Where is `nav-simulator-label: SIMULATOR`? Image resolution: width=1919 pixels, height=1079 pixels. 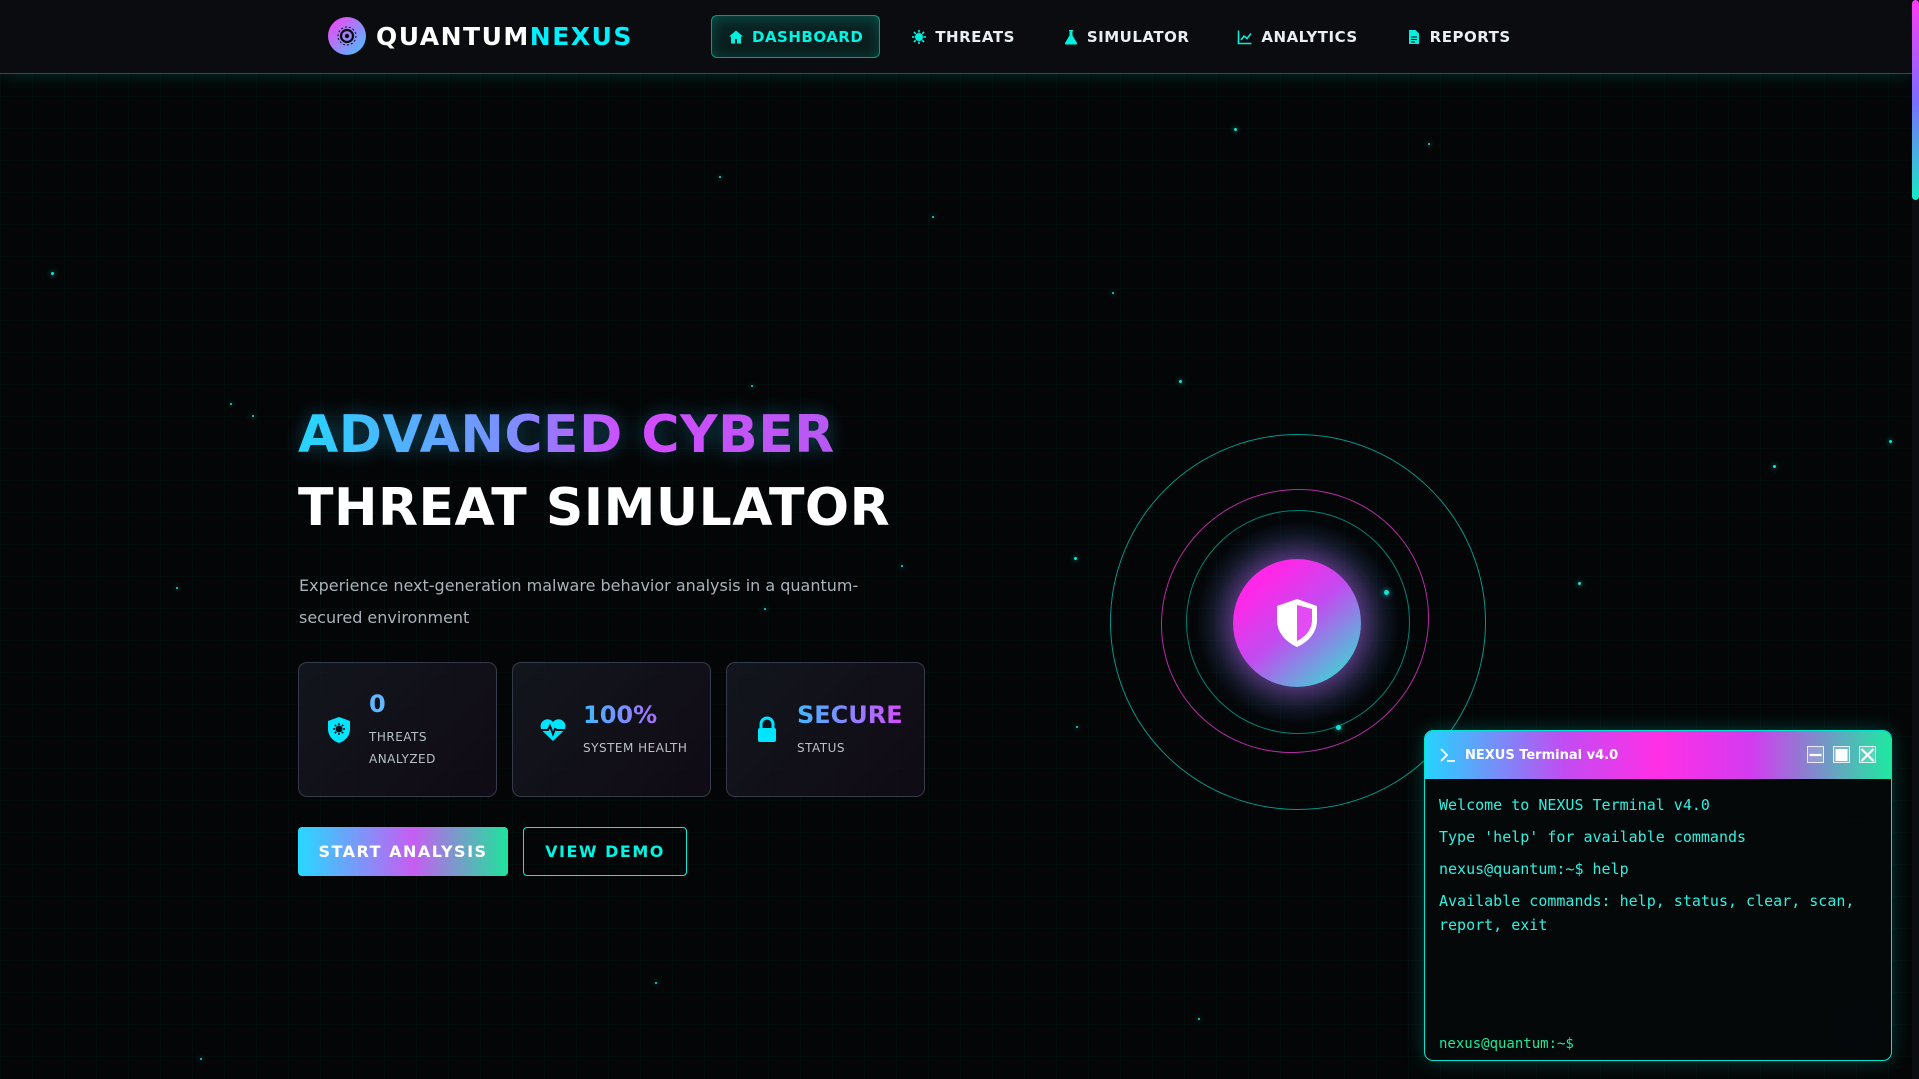 nav-simulator-label: SIMULATOR is located at coordinates (1138, 36).